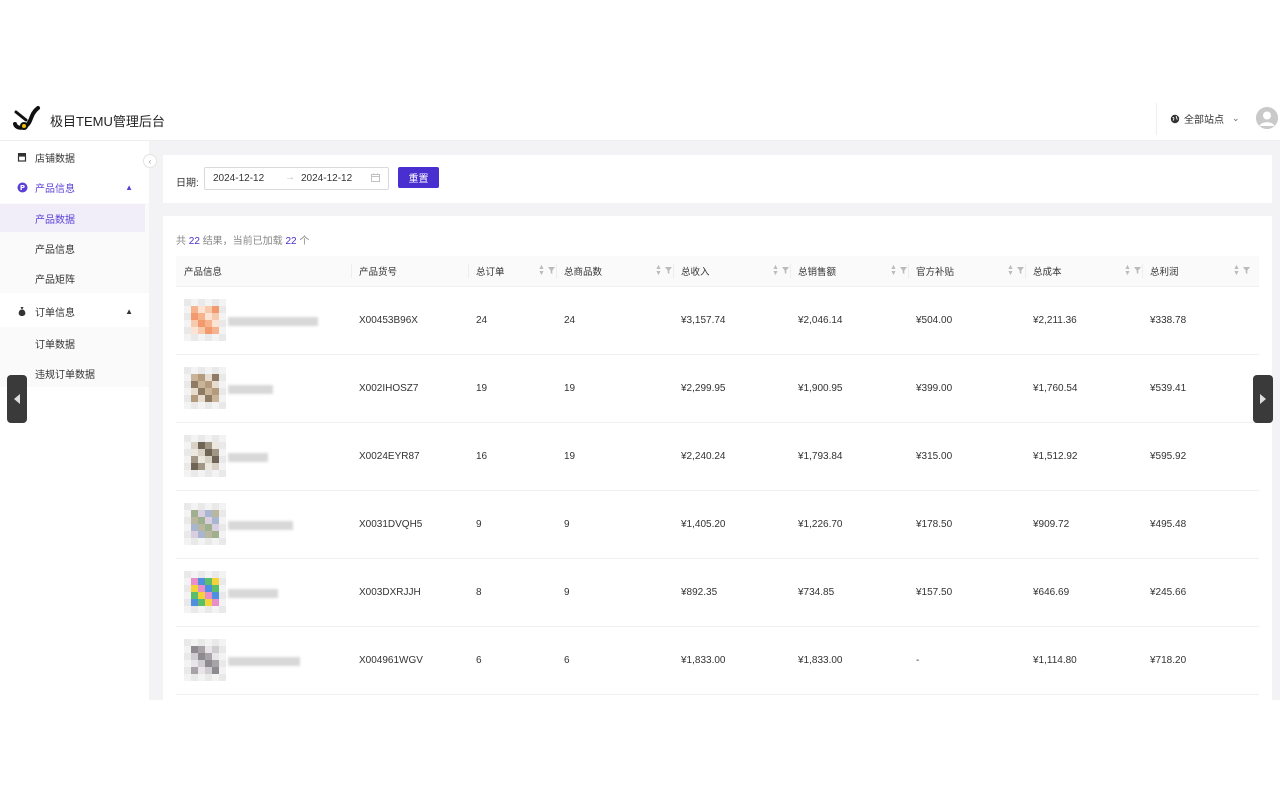  I want to click on sidebar-group-product-info: P 产品信息 ▲, so click(72, 187).